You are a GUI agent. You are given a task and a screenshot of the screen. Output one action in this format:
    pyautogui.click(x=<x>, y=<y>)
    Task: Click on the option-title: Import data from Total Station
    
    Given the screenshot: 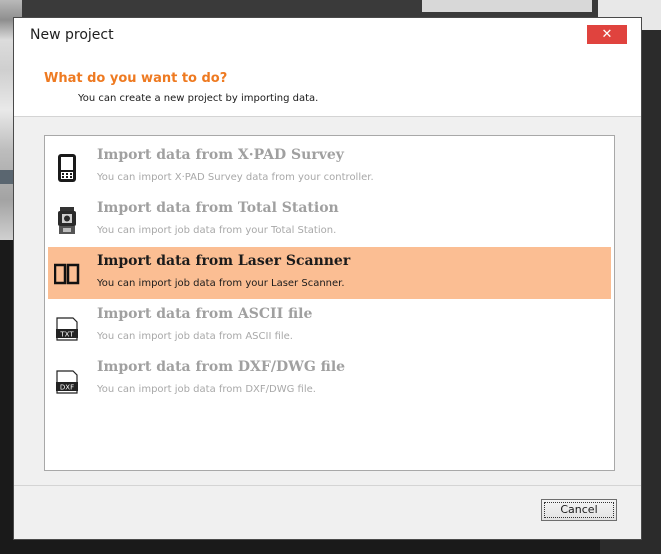 What is the action you would take?
    pyautogui.click(x=218, y=208)
    